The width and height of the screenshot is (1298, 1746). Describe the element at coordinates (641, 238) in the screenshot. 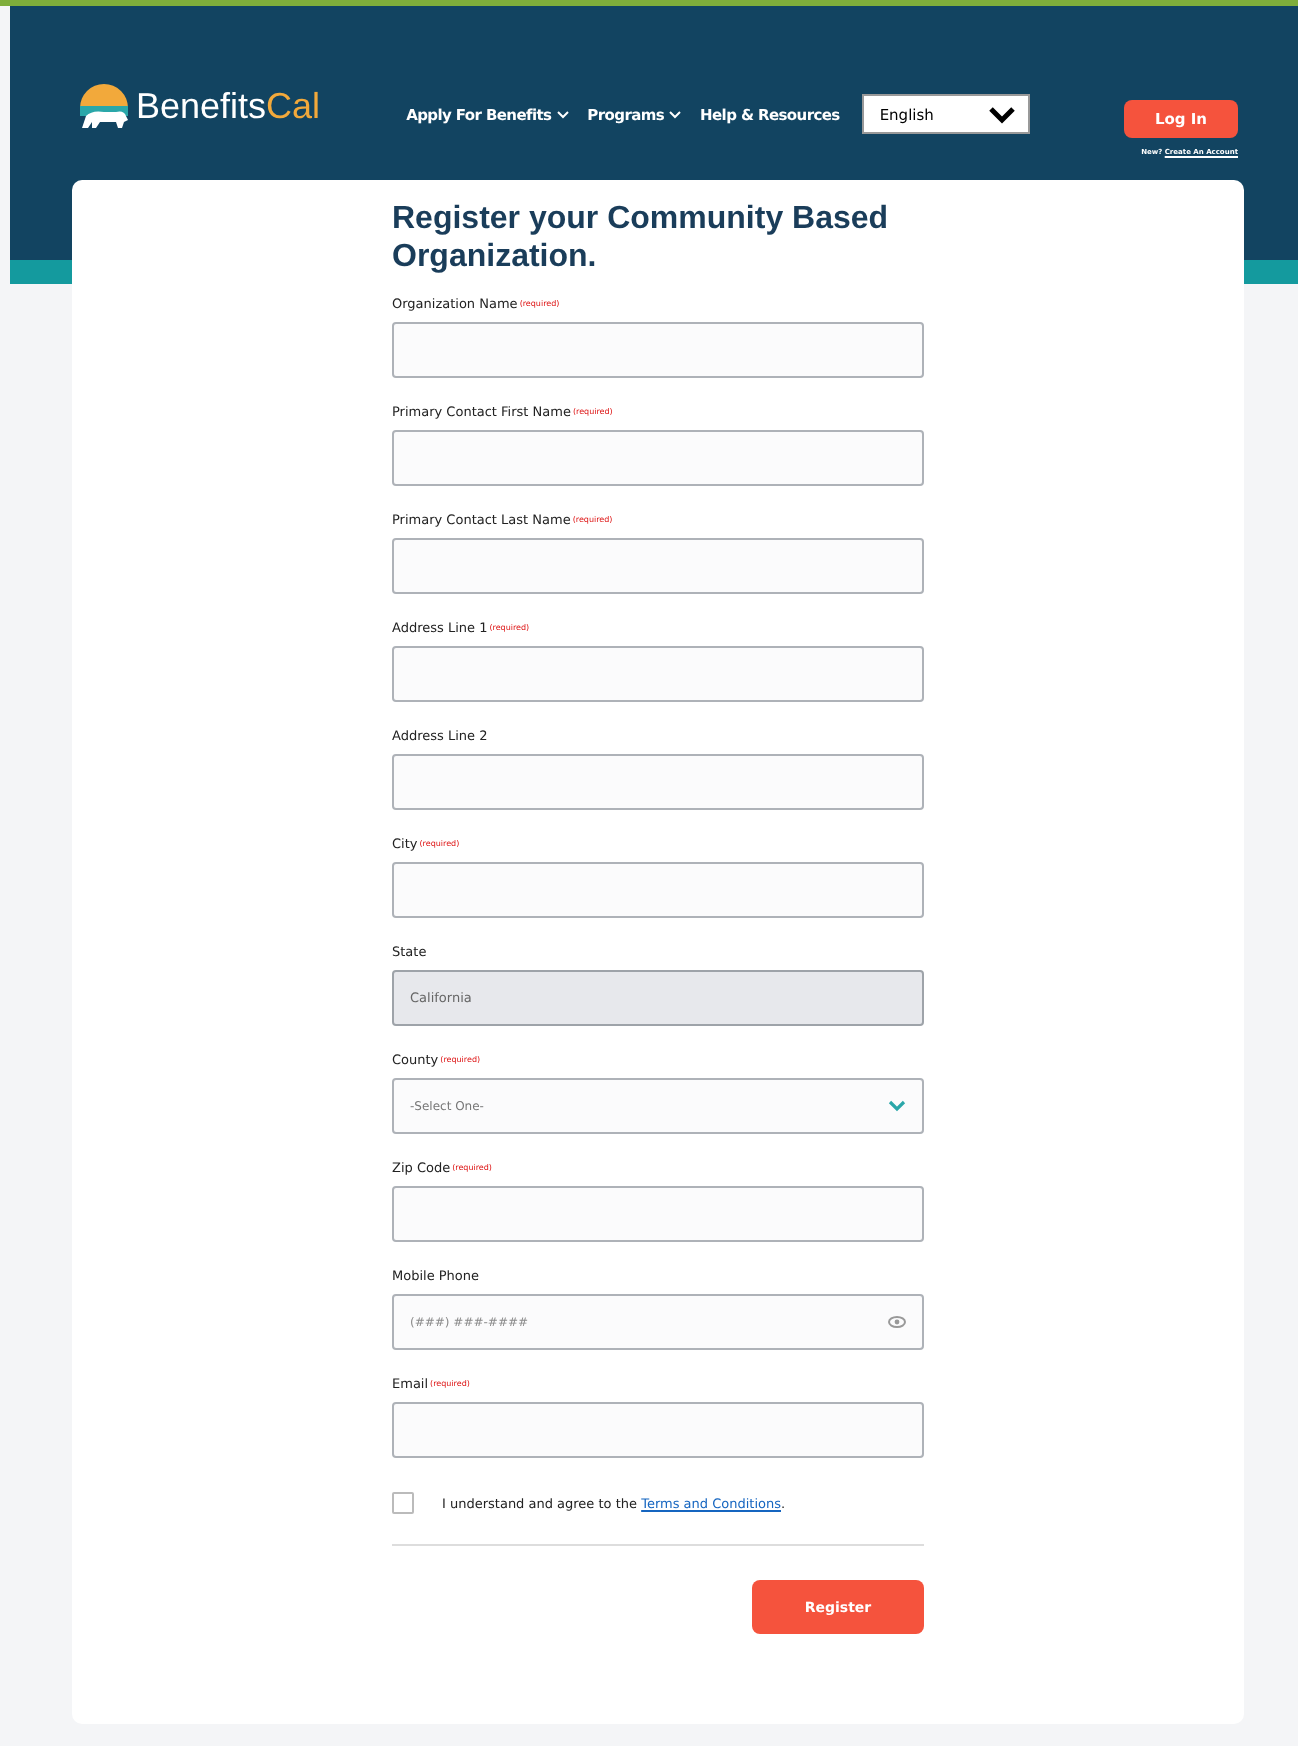

I see `form-title: Register your Community Based Organization.` at that location.